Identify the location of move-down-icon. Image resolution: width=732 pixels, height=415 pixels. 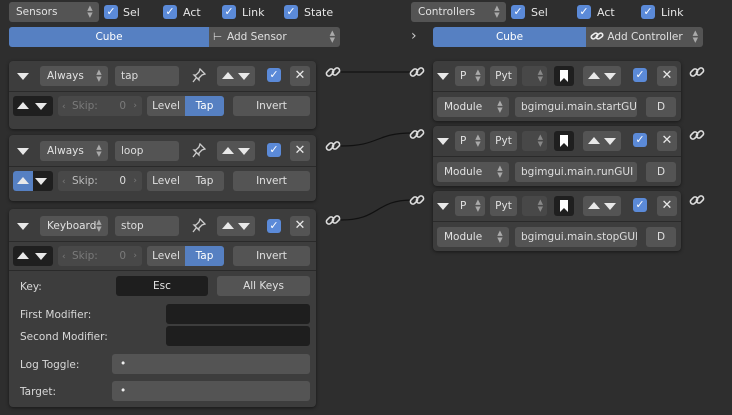
(244, 76).